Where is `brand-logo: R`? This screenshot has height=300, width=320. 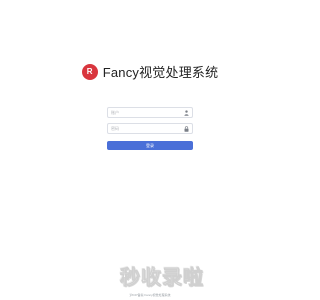
brand-logo: R is located at coordinates (89, 71).